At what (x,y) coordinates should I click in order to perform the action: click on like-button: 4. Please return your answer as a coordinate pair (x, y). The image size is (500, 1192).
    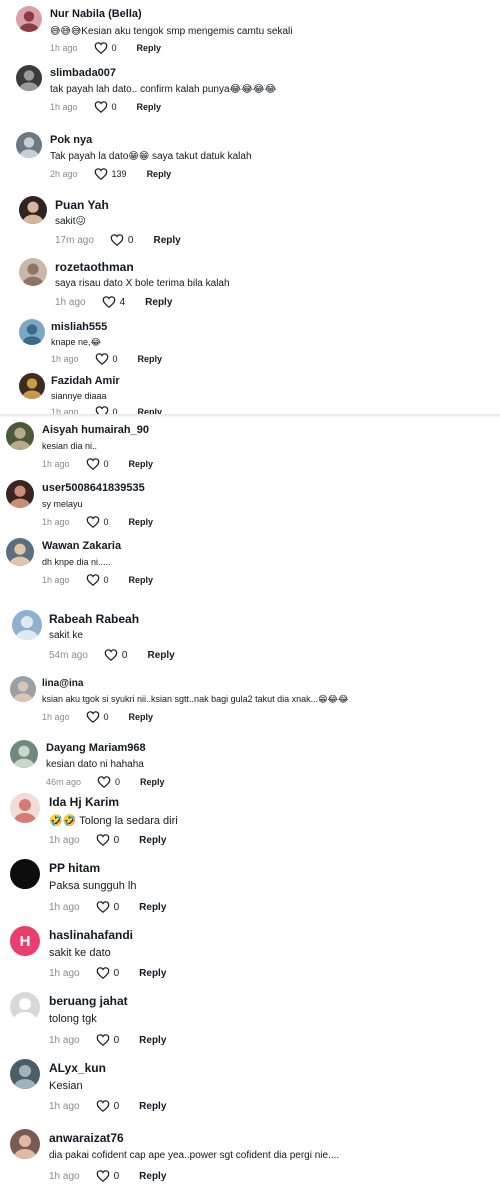
    Looking at the image, I should click on (113, 302).